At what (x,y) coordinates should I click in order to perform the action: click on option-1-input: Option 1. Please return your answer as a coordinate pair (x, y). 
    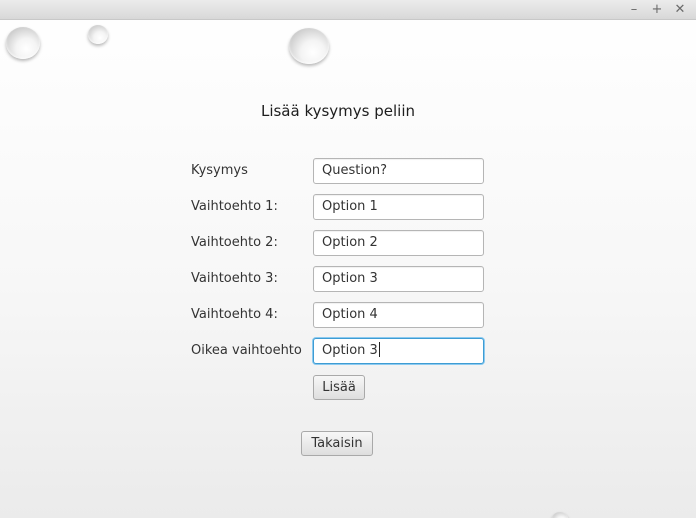
    Looking at the image, I should click on (398, 207).